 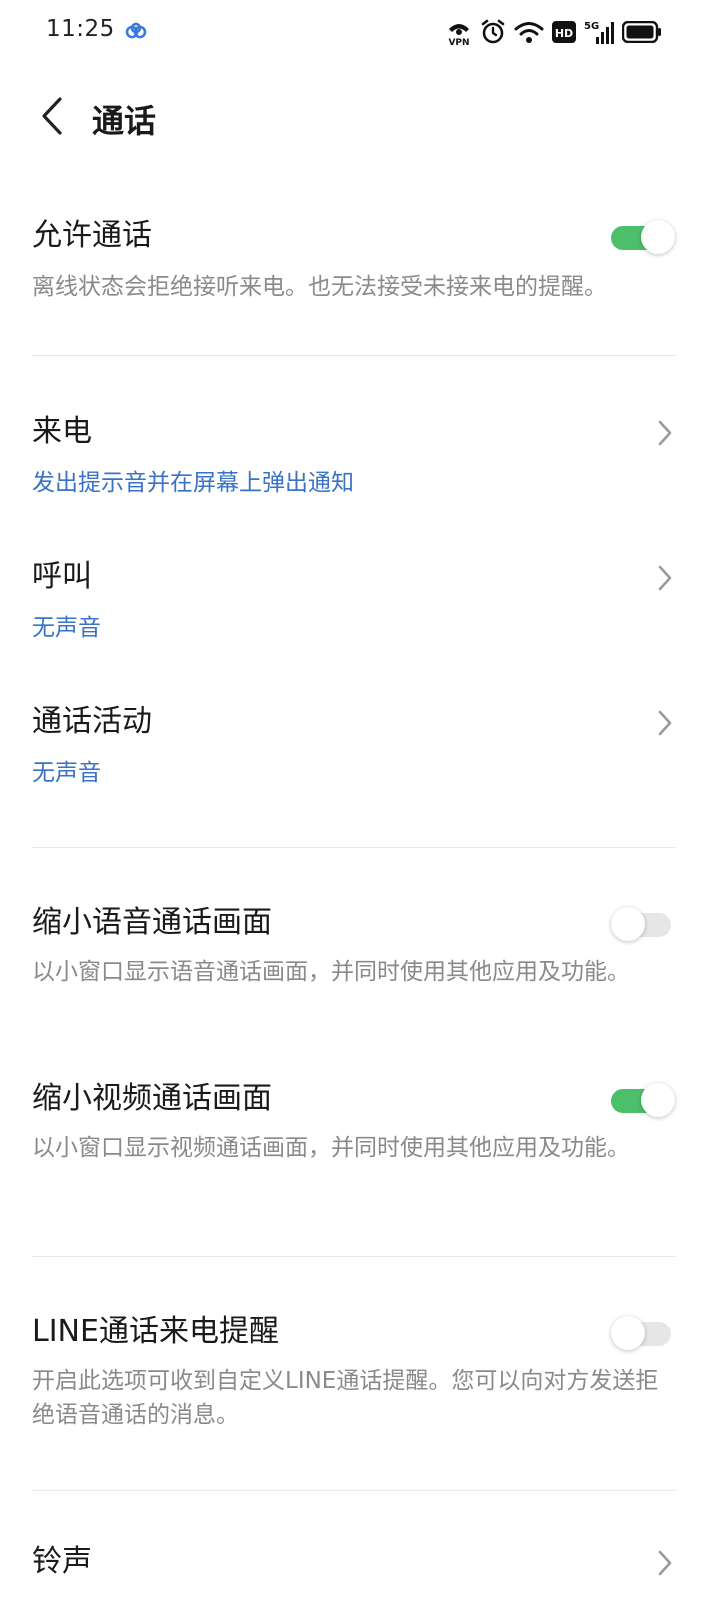 I want to click on minimize-voice-toggle, so click(x=640, y=924).